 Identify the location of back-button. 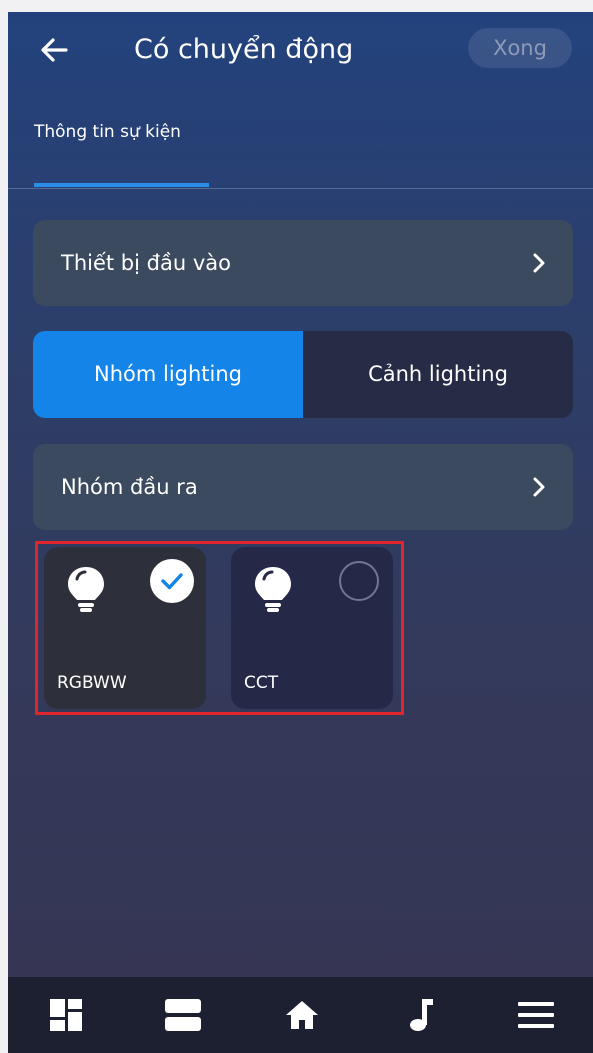
(54, 50).